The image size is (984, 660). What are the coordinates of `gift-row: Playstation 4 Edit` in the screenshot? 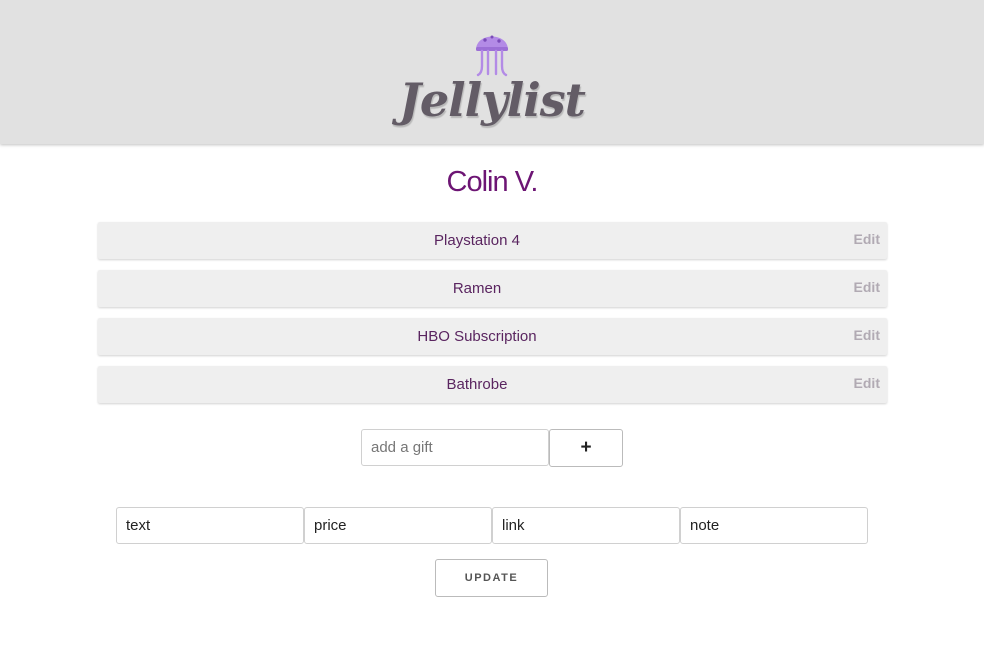 It's located at (492, 240).